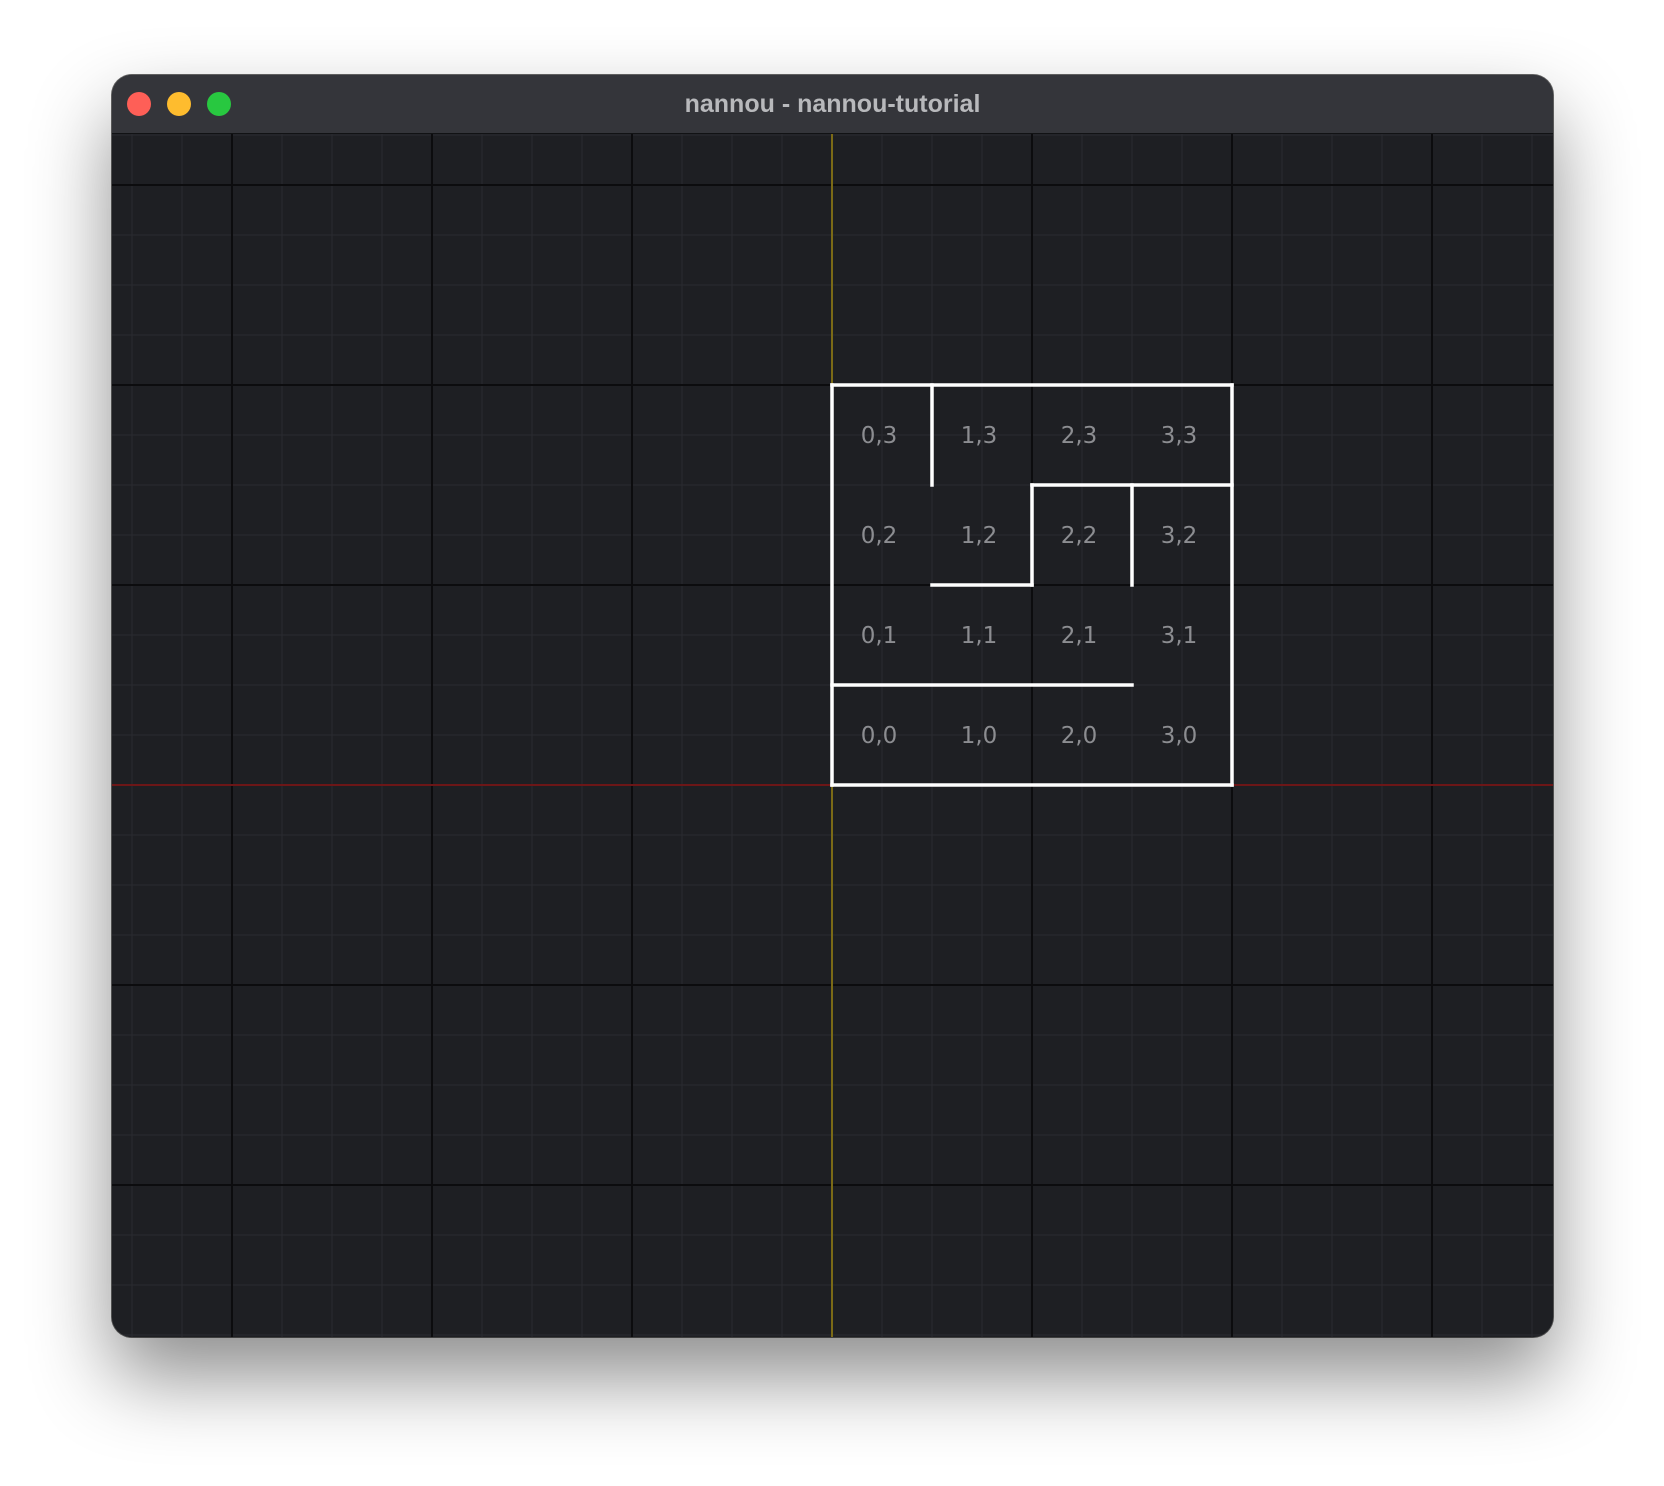 This screenshot has height=1486, width=1664. What do you see at coordinates (879, 536) in the screenshot?
I see `cell-label: 0,2` at bounding box center [879, 536].